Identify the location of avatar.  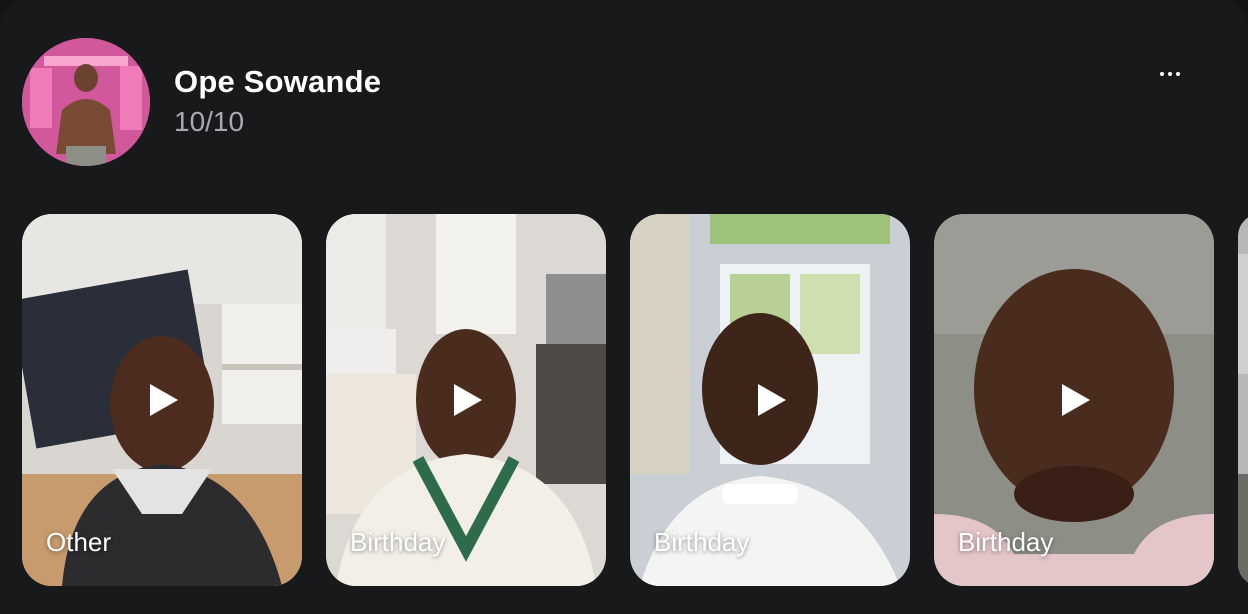
(86, 102).